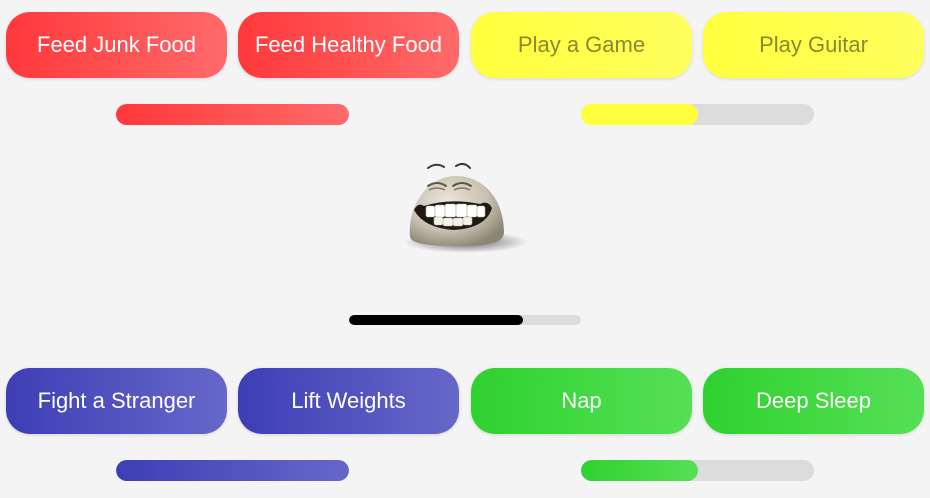 The width and height of the screenshot is (930, 498). I want to click on play-a-game-button: Play a Game, so click(581, 45).